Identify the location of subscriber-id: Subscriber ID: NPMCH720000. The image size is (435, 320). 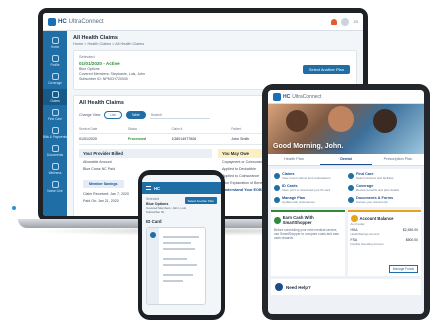
(103, 79).